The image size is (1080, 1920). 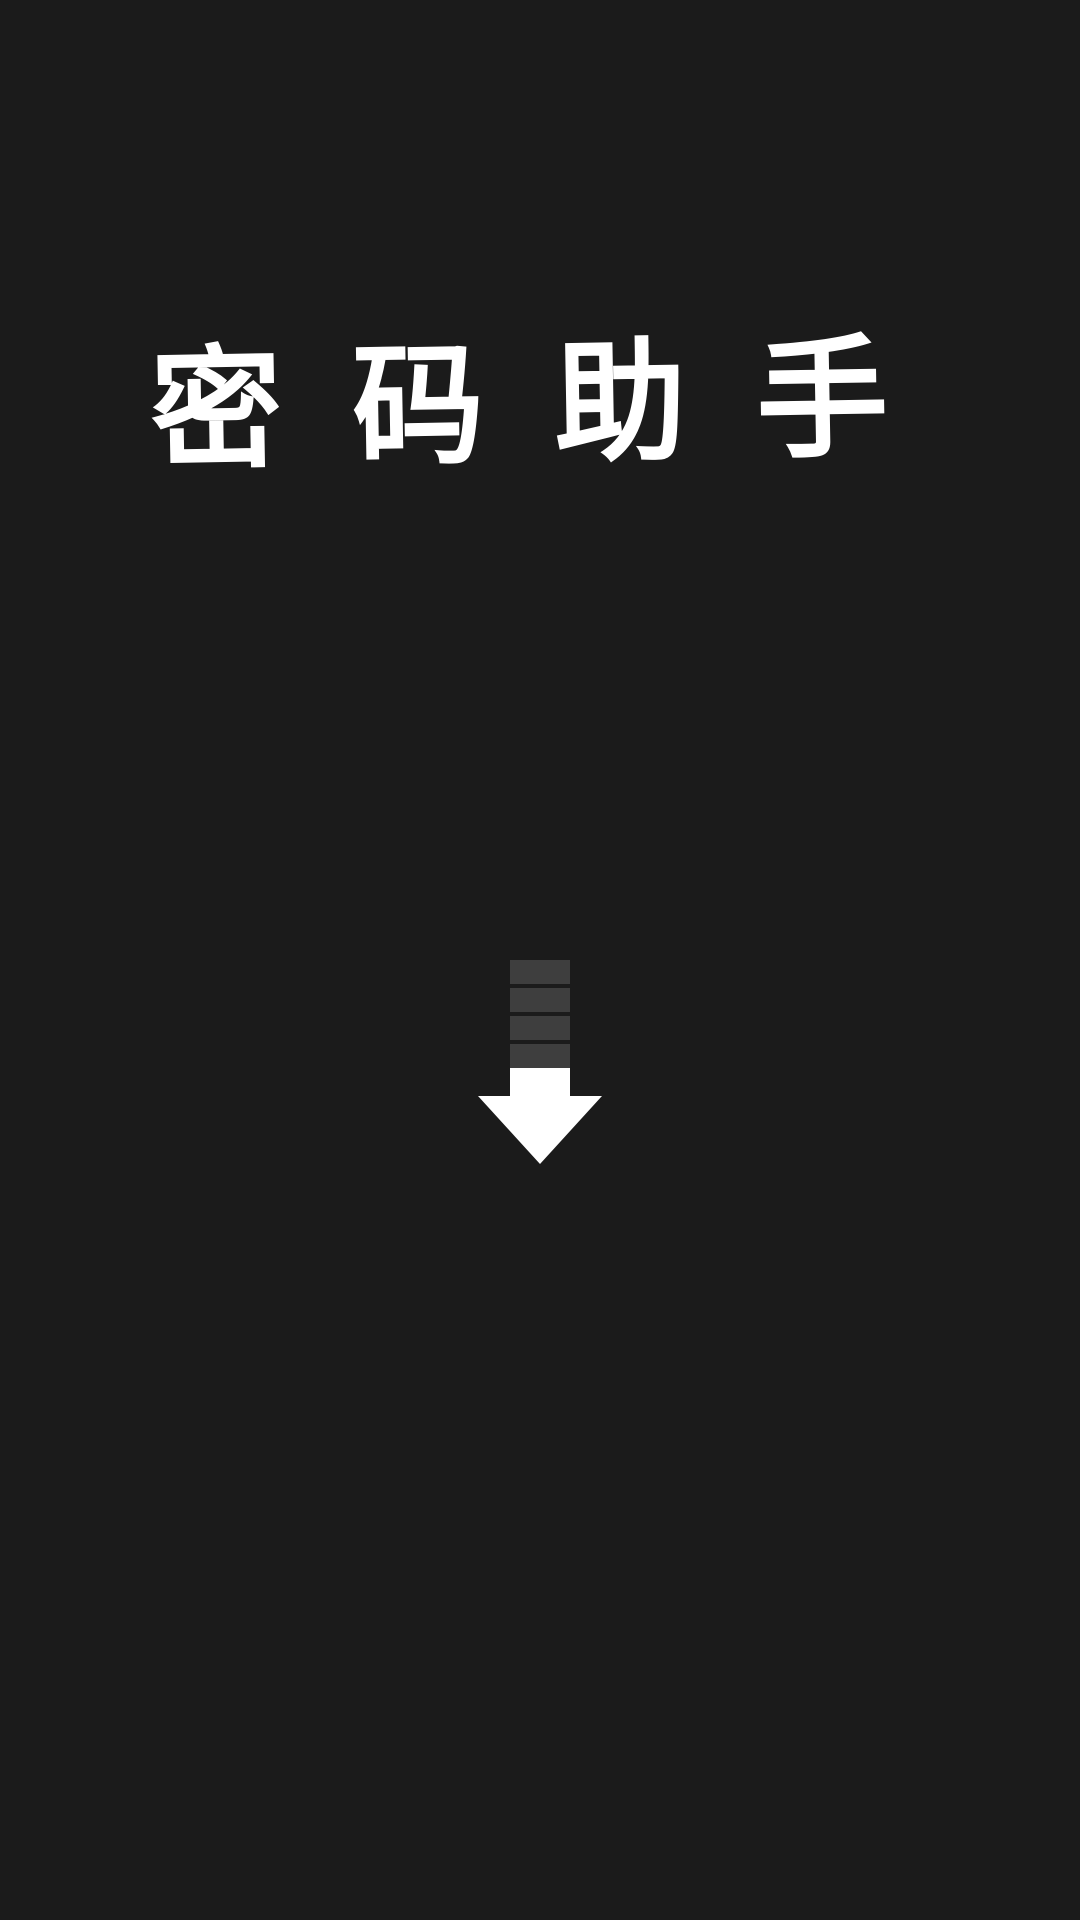 I want to click on pull-down-indicator, so click(x=540, y=1063).